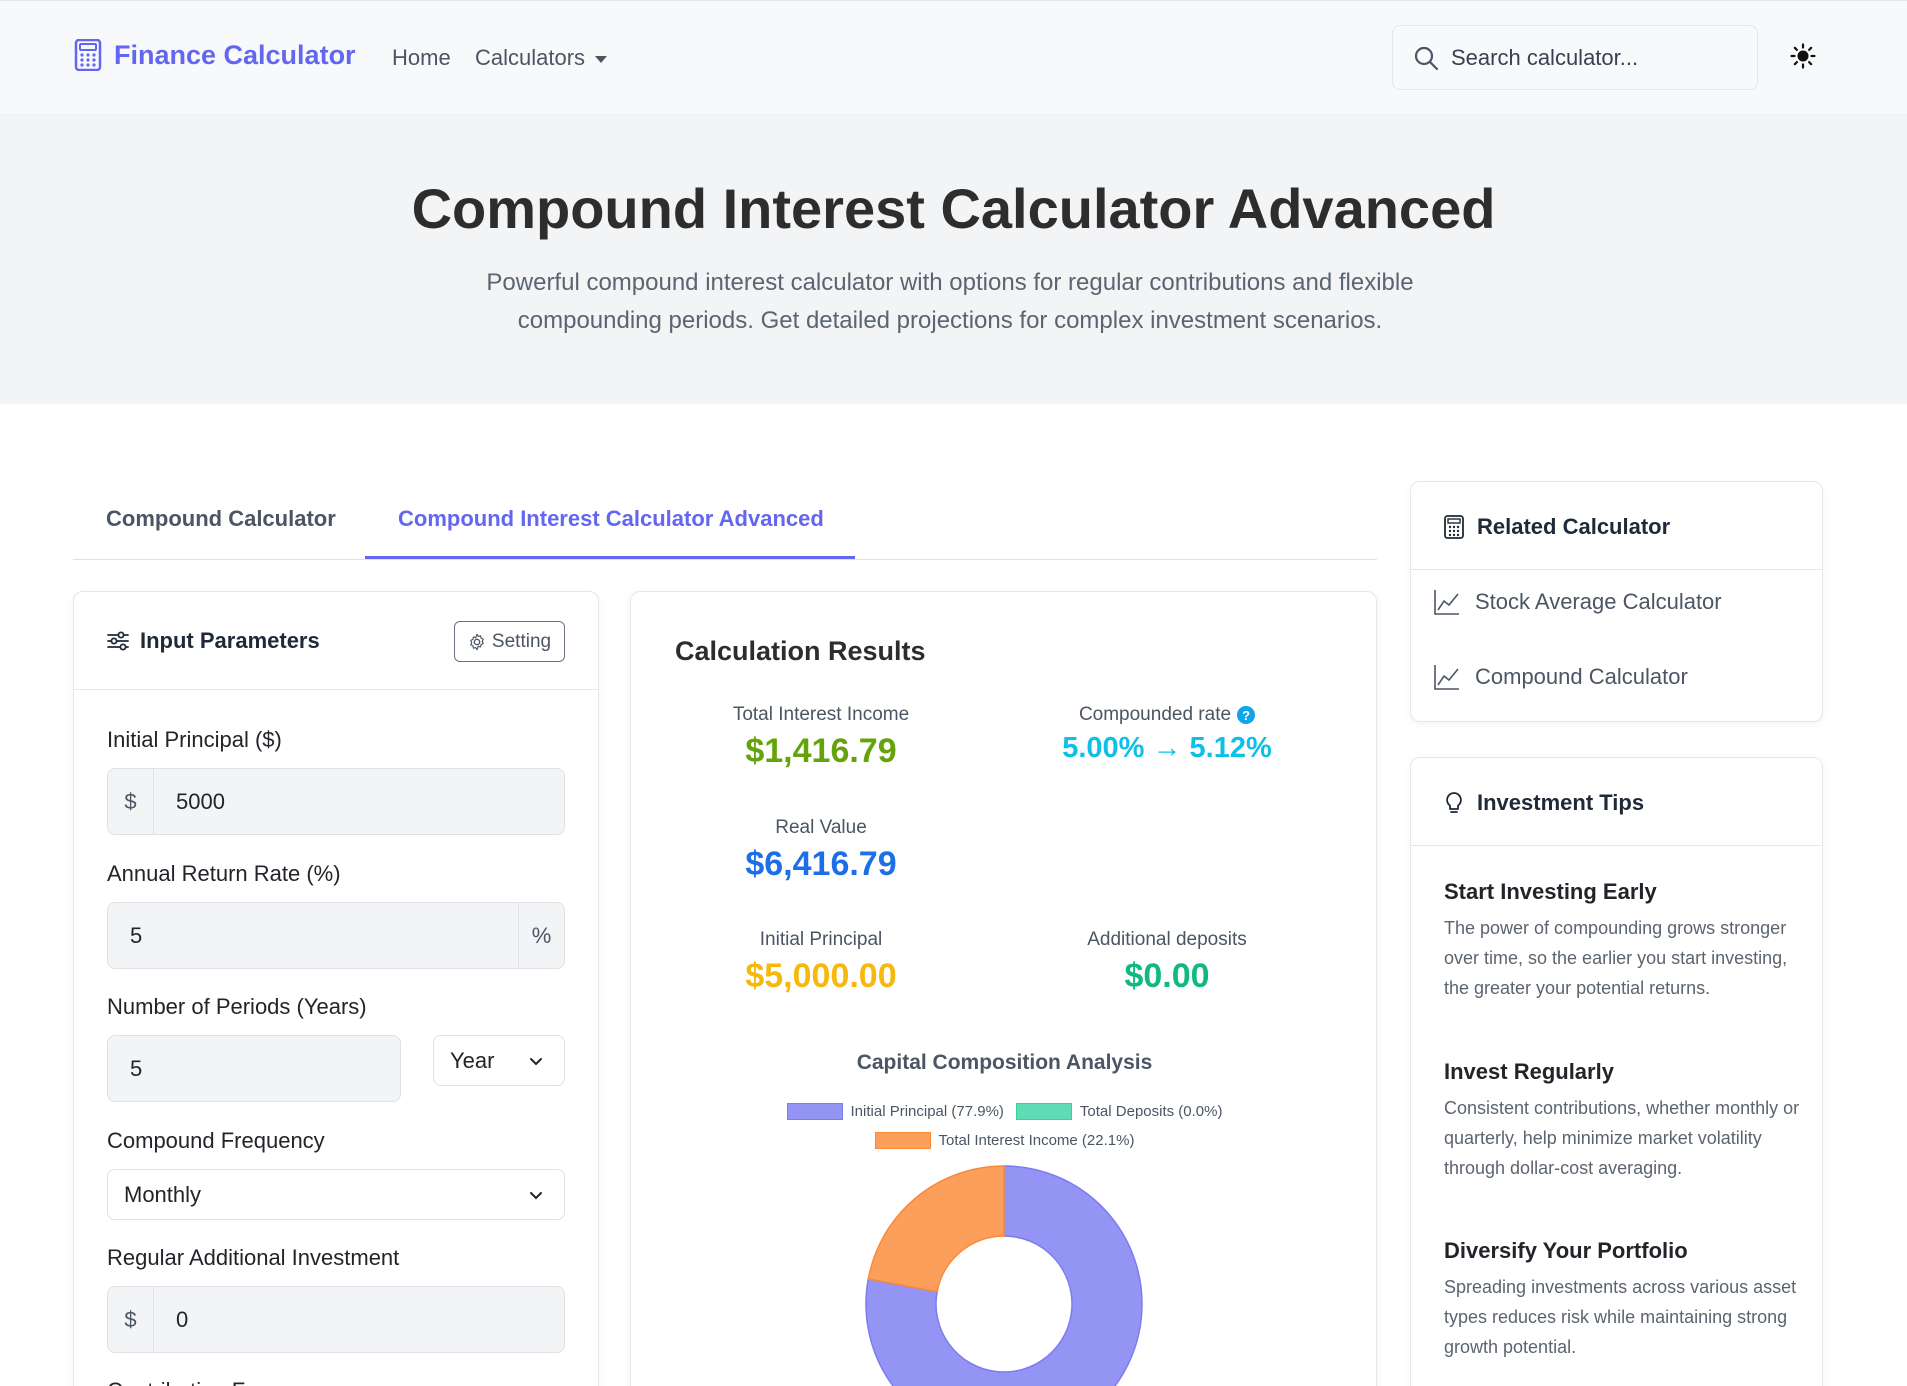 This screenshot has height=1386, width=1907. Describe the element at coordinates (1167, 939) in the screenshot. I see `metric-deposits-label: Additional deposits` at that location.